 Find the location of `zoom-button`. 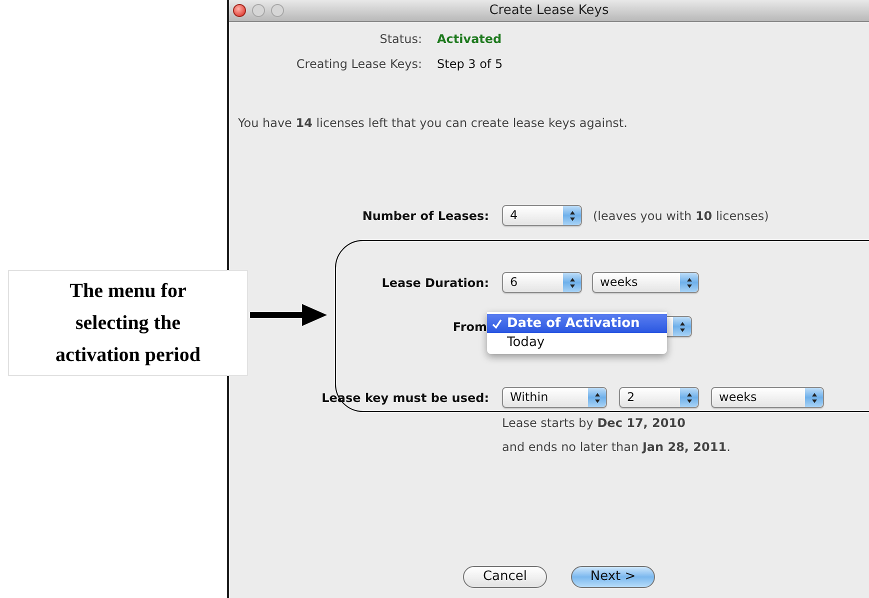

zoom-button is located at coordinates (277, 10).